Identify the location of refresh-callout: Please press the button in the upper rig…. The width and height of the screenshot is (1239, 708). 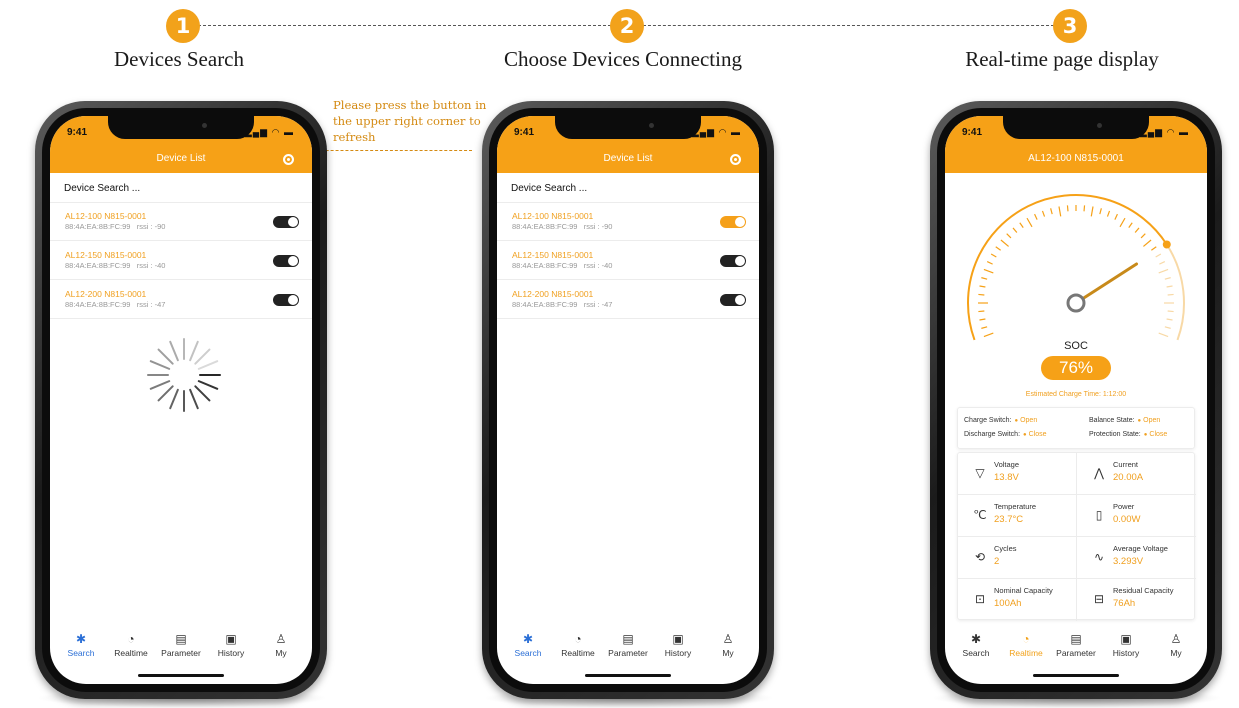
(410, 121).